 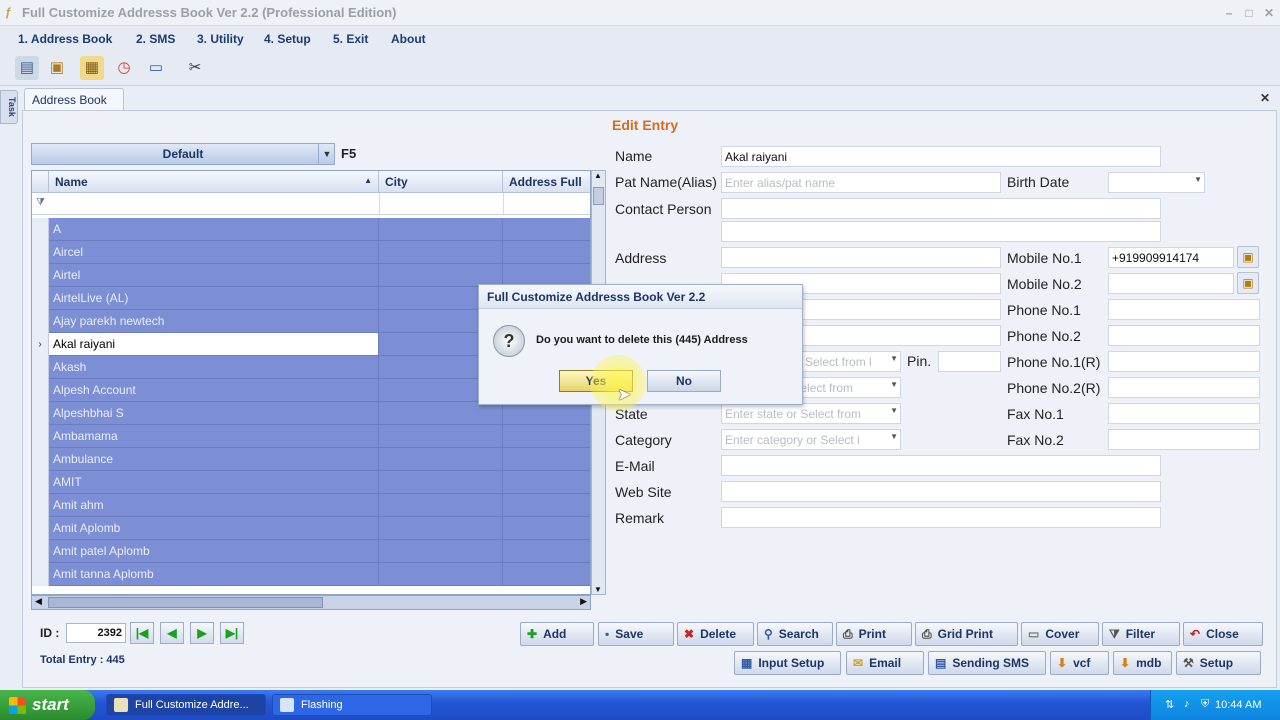 I want to click on menu-sms: 2. SMS, so click(x=155, y=39).